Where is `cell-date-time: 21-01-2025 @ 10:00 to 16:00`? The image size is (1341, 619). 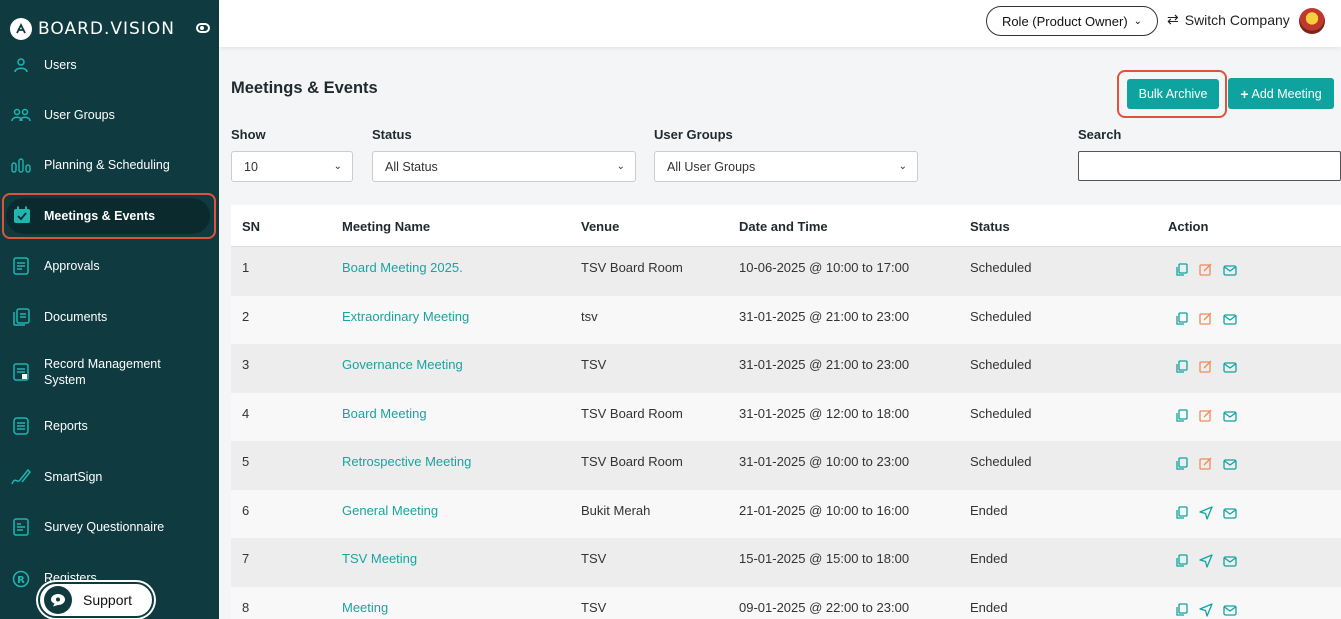 cell-date-time: 21-01-2025 @ 10:00 to 16:00 is located at coordinates (824, 510).